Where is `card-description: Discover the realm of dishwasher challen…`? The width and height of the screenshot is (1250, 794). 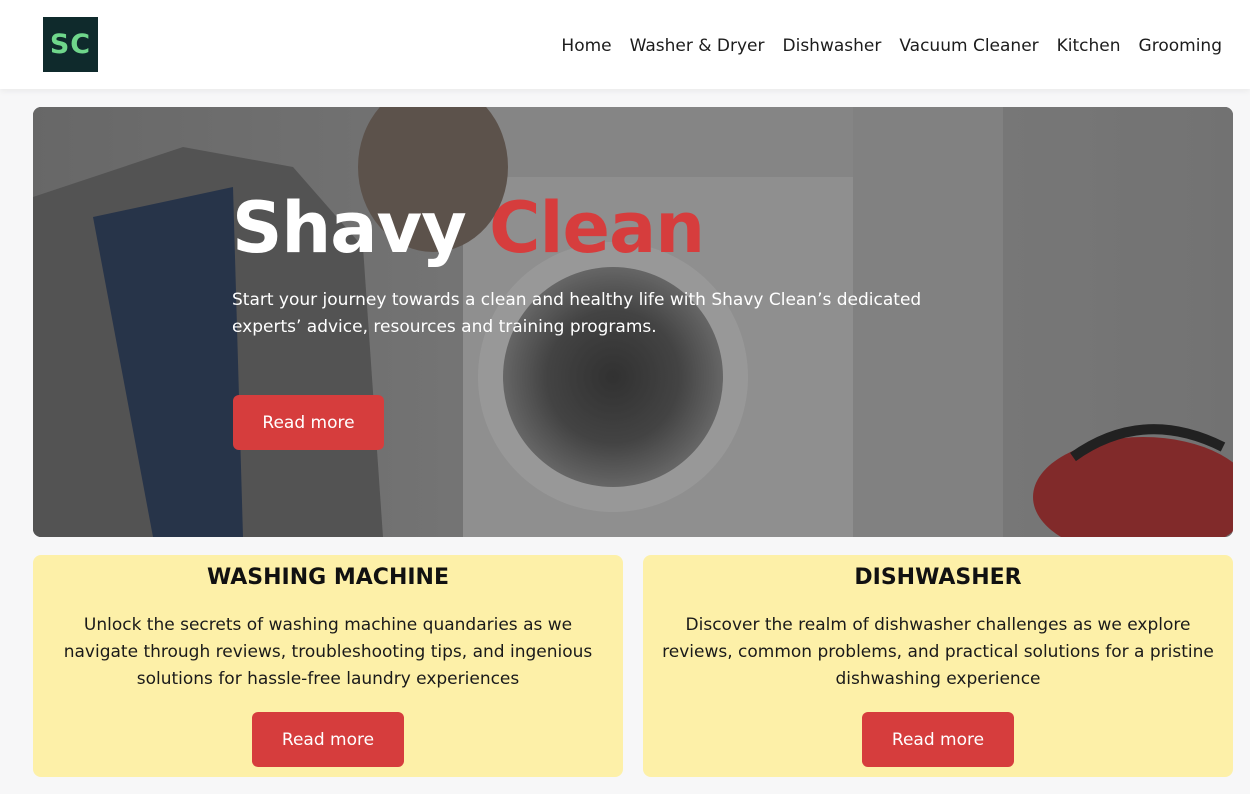 card-description: Discover the realm of dishwasher challen… is located at coordinates (938, 652).